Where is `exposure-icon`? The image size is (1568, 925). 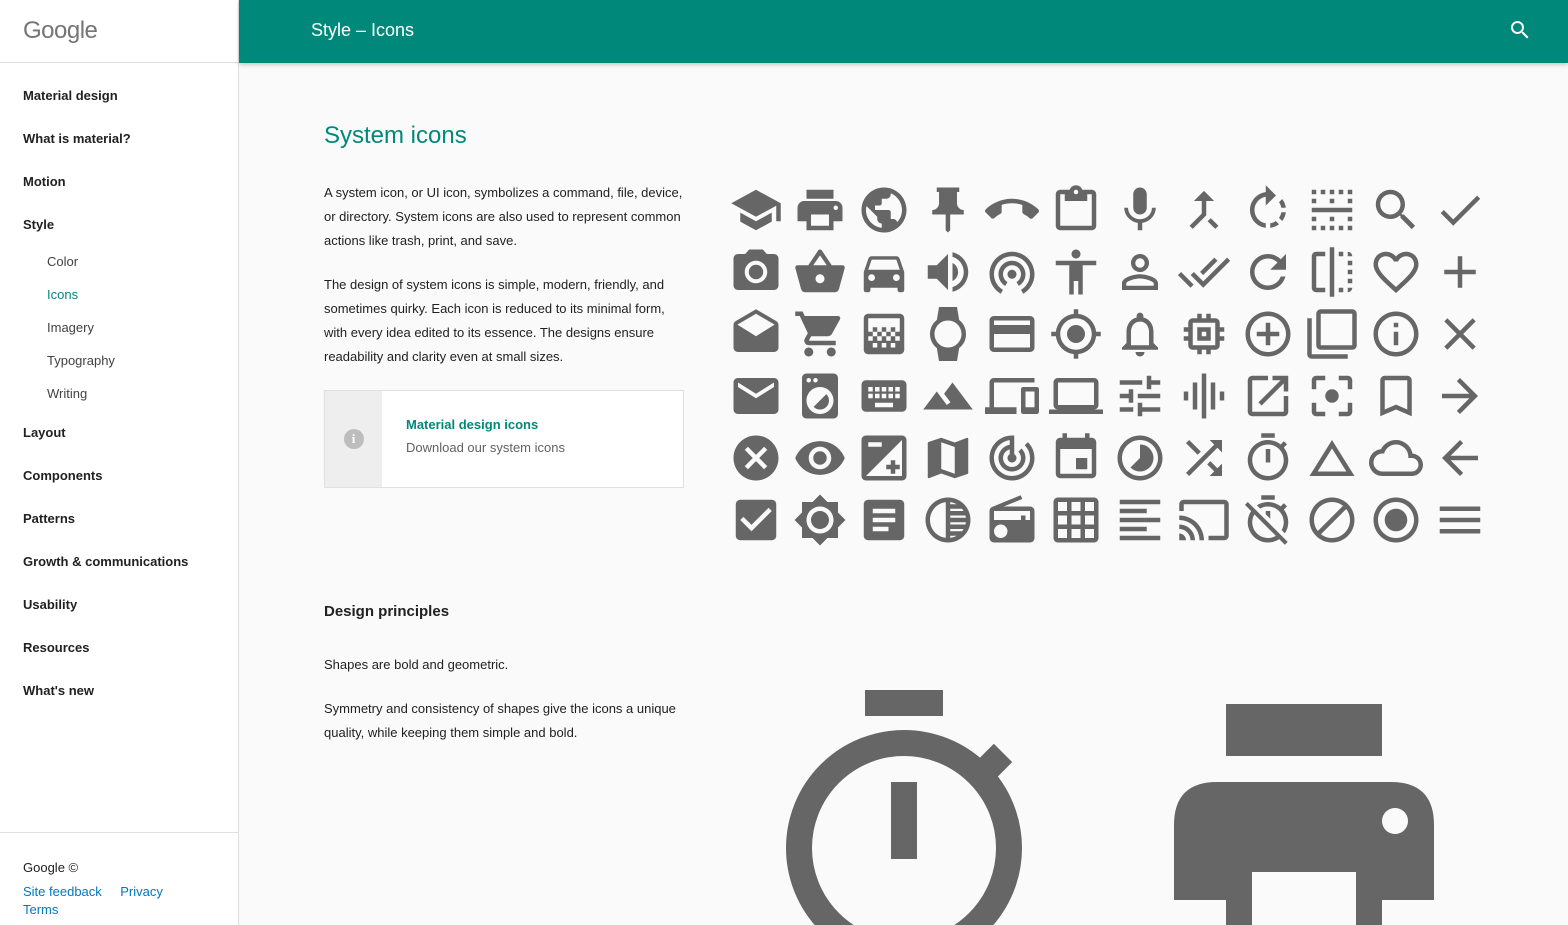 exposure-icon is located at coordinates (884, 458).